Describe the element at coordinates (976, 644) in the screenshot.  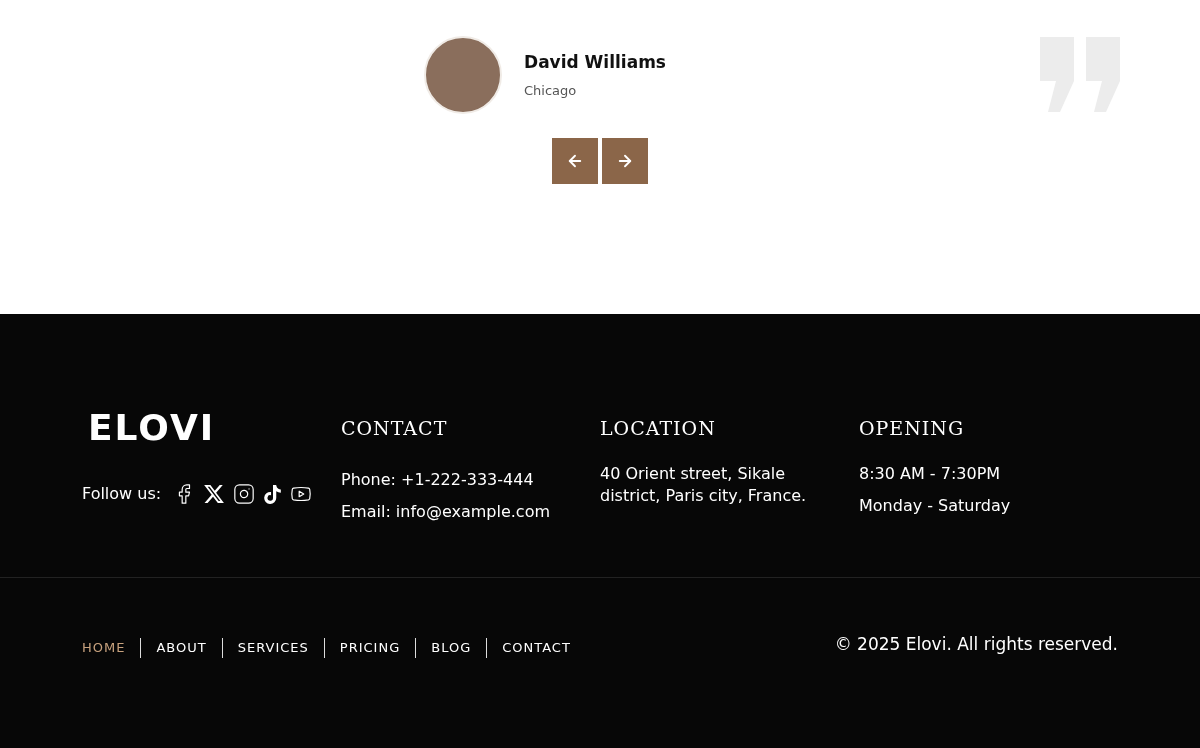
I see `copyright-text: © 2025 Elovi. All rights reserved.` at that location.